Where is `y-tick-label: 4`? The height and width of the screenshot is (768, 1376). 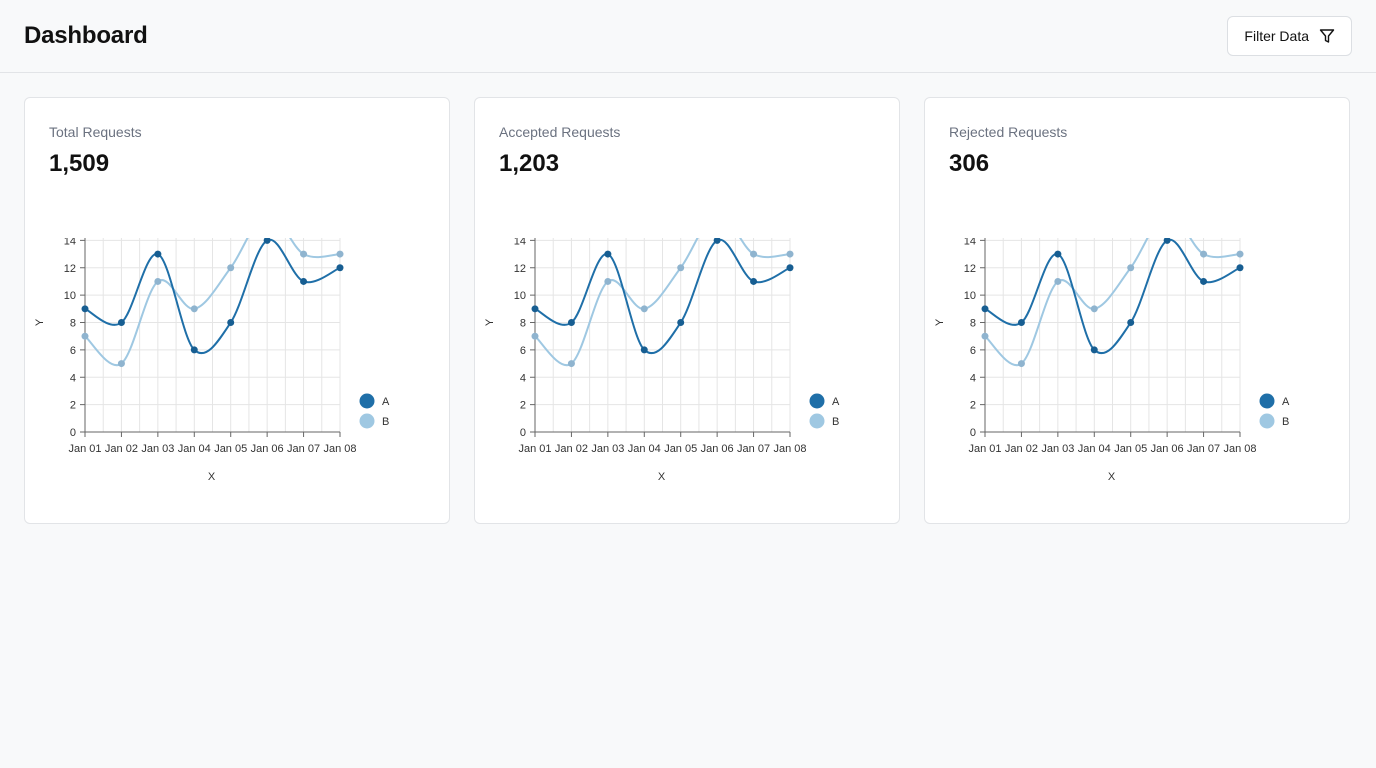 y-tick-label: 4 is located at coordinates (523, 378).